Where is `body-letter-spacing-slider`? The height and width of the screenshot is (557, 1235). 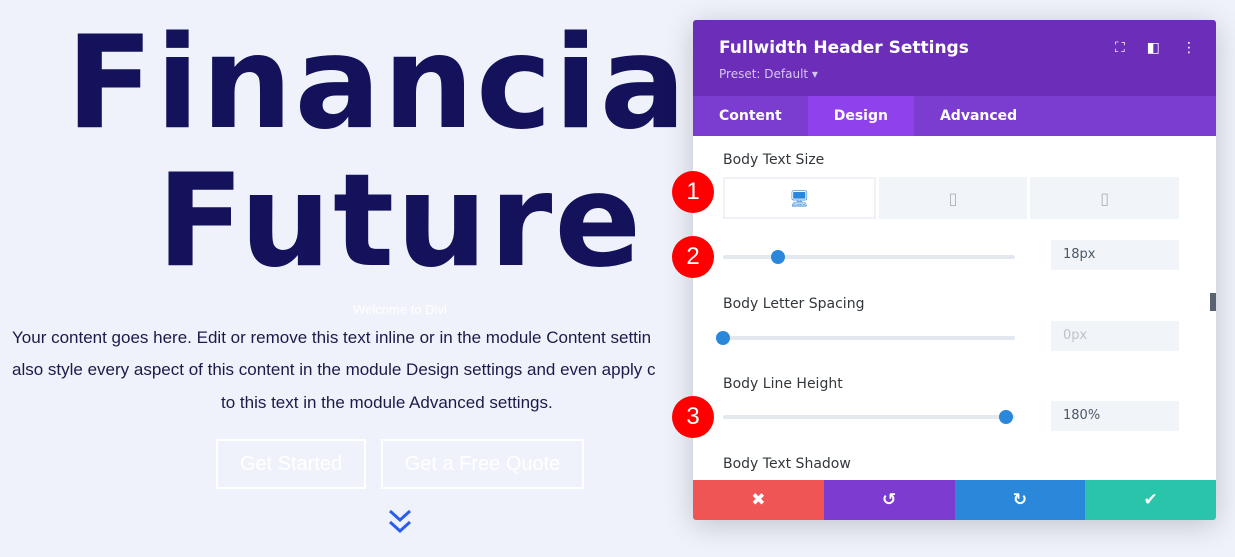
body-letter-spacing-slider is located at coordinates (865, 338).